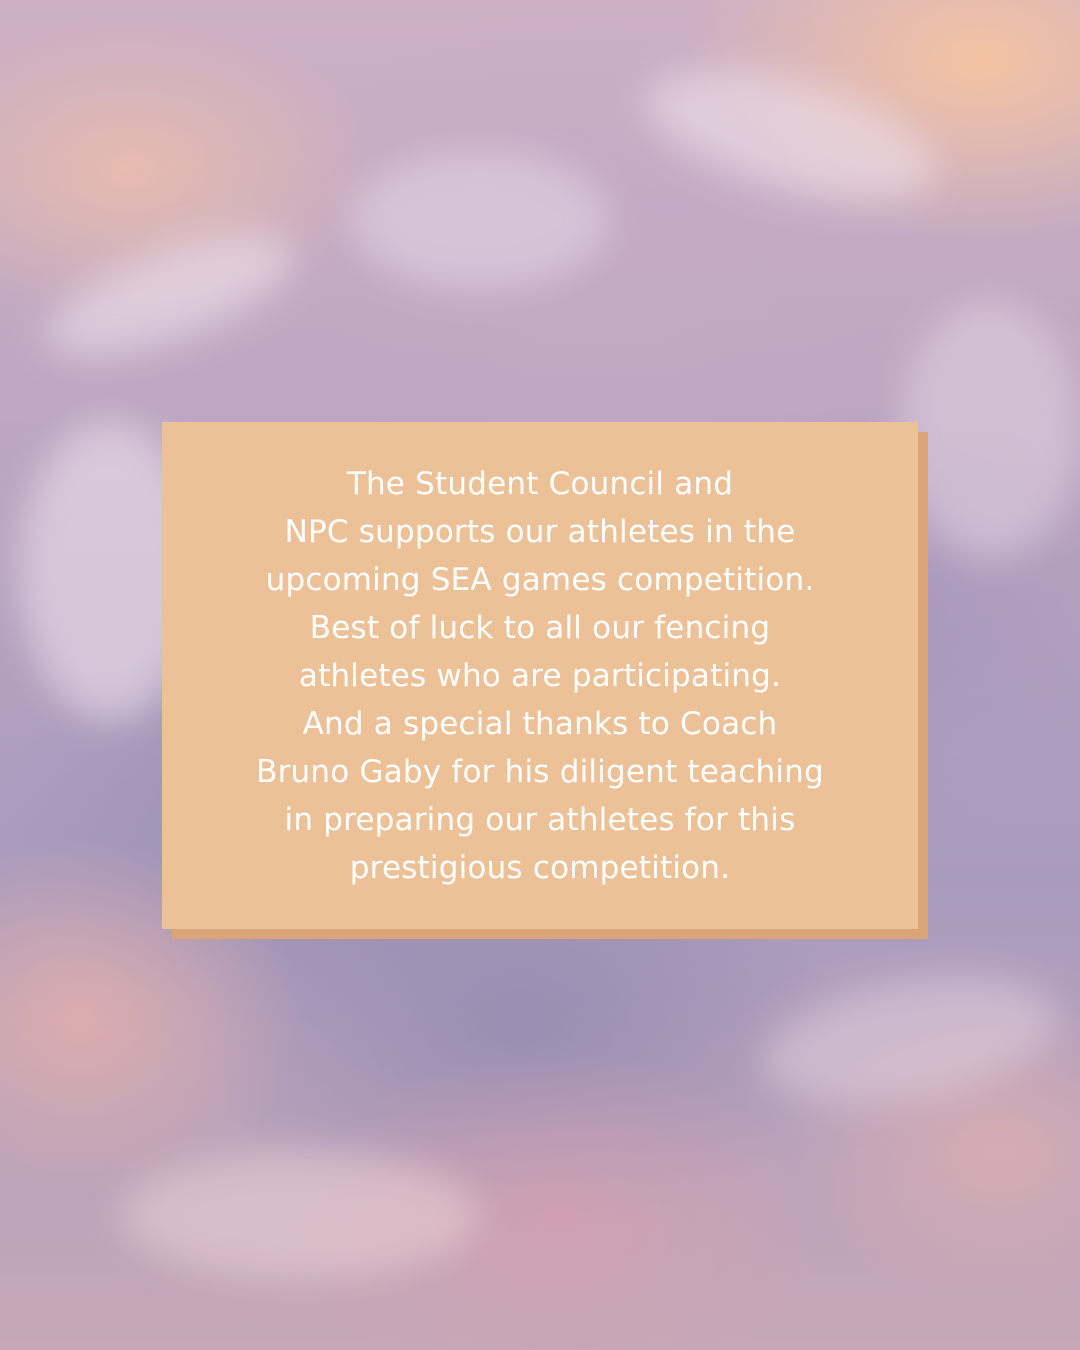 The height and width of the screenshot is (1350, 1080). What do you see at coordinates (540, 579) in the screenshot?
I see `message-line: upcoming SEA games competition.` at bounding box center [540, 579].